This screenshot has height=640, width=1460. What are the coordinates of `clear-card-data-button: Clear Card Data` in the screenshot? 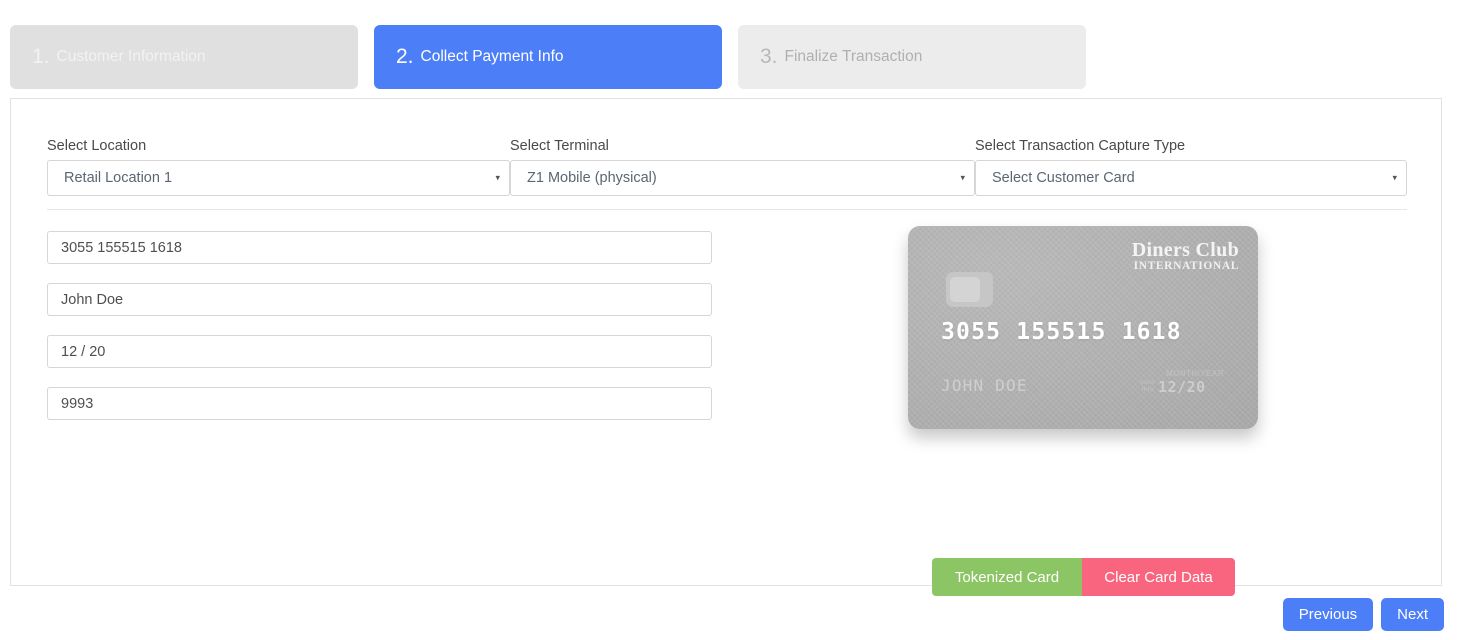 It's located at (1158, 577).